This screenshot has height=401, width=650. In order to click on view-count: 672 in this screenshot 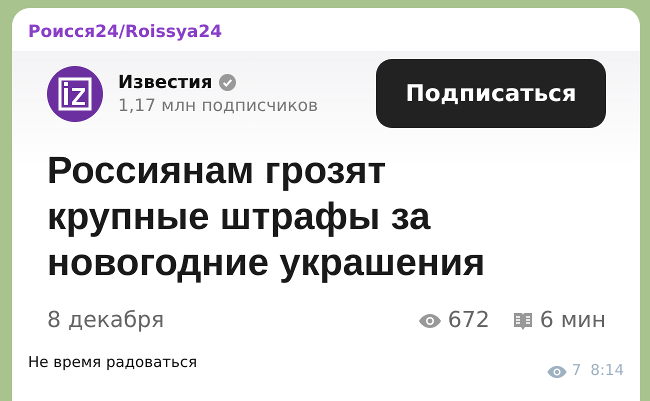, I will do `click(469, 320)`.